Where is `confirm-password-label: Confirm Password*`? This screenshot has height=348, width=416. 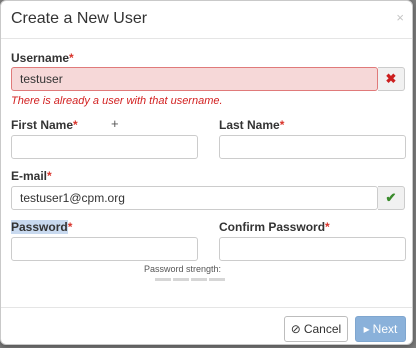 confirm-password-label: Confirm Password* is located at coordinates (274, 227).